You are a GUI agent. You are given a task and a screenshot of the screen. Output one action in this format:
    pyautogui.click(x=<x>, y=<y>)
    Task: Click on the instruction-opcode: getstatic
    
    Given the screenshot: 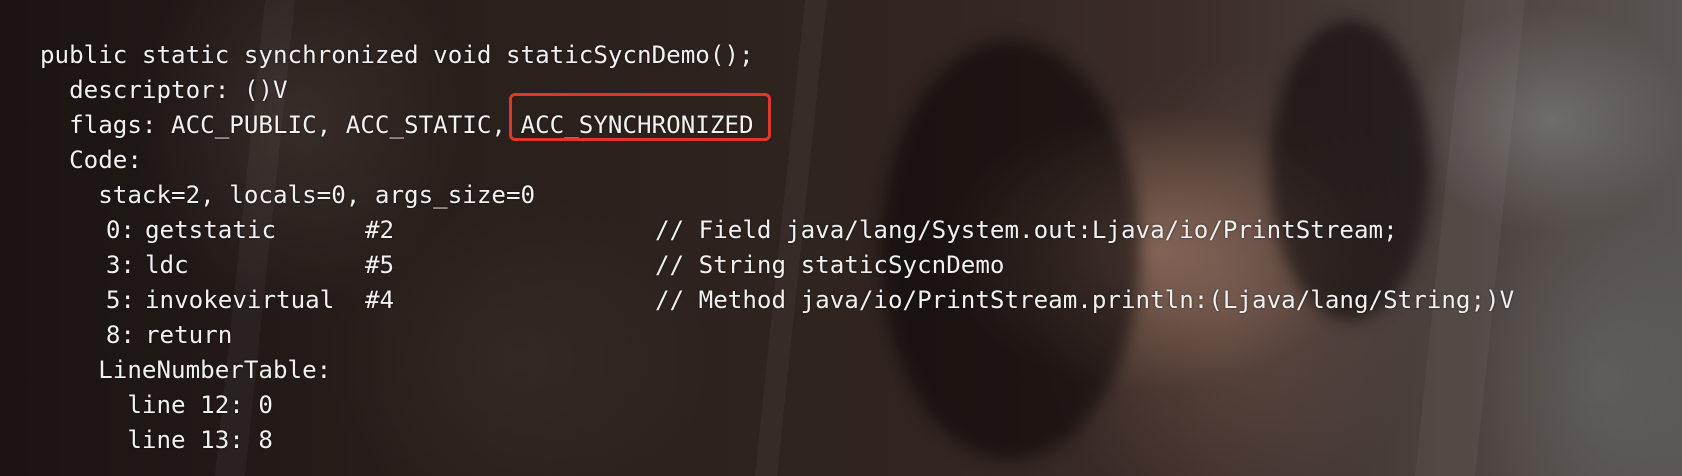 What is the action you would take?
    pyautogui.click(x=211, y=230)
    